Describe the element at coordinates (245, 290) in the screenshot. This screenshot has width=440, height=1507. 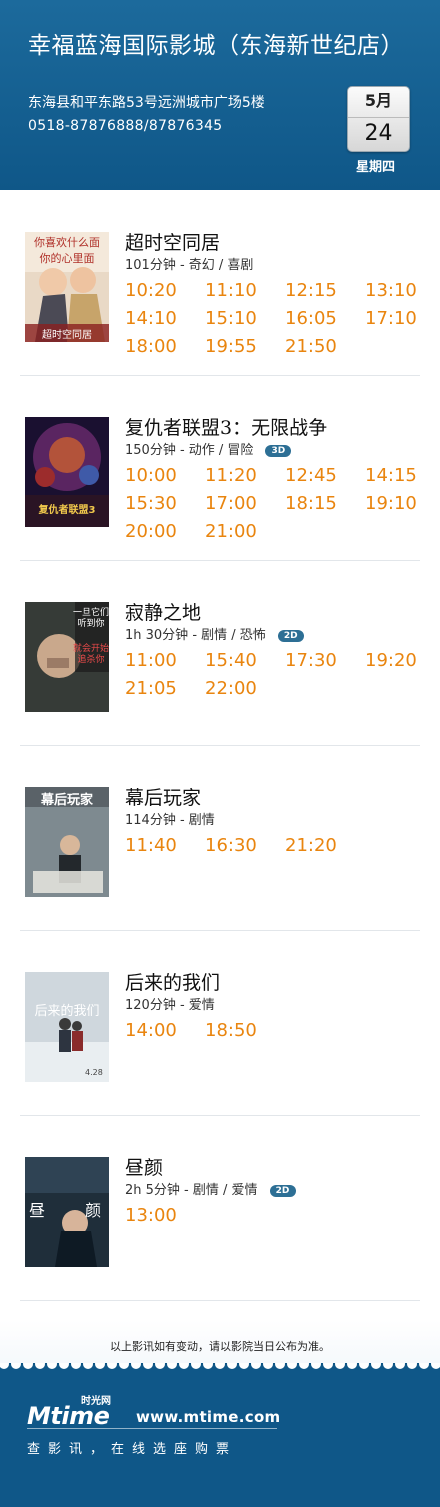
I see `showtime: 11:10` at that location.